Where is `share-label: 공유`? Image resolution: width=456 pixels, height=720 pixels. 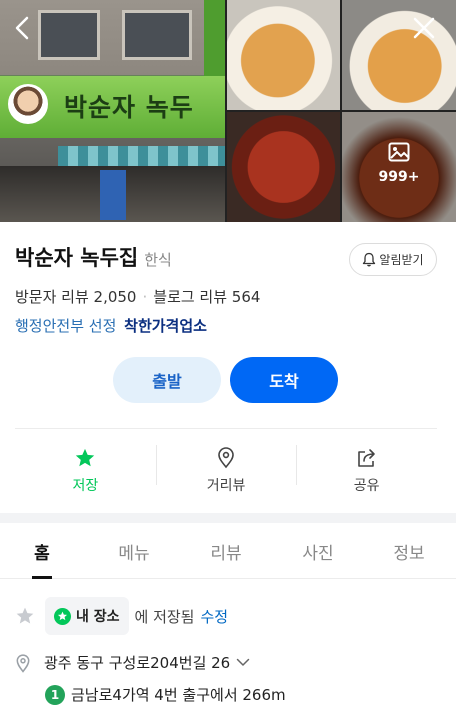
share-label: 공유 is located at coordinates (366, 485).